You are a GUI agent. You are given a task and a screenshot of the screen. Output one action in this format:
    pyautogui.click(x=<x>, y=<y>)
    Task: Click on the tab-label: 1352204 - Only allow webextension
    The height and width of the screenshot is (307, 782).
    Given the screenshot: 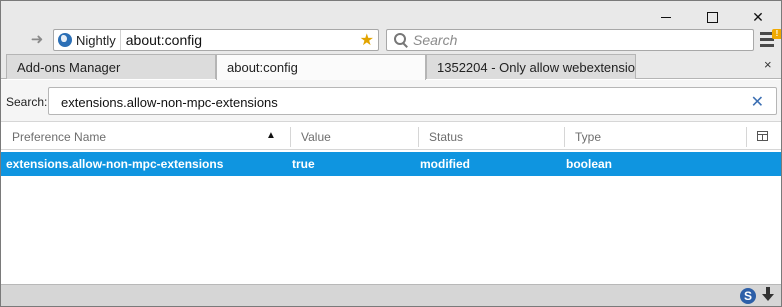 What is the action you would take?
    pyautogui.click(x=536, y=67)
    